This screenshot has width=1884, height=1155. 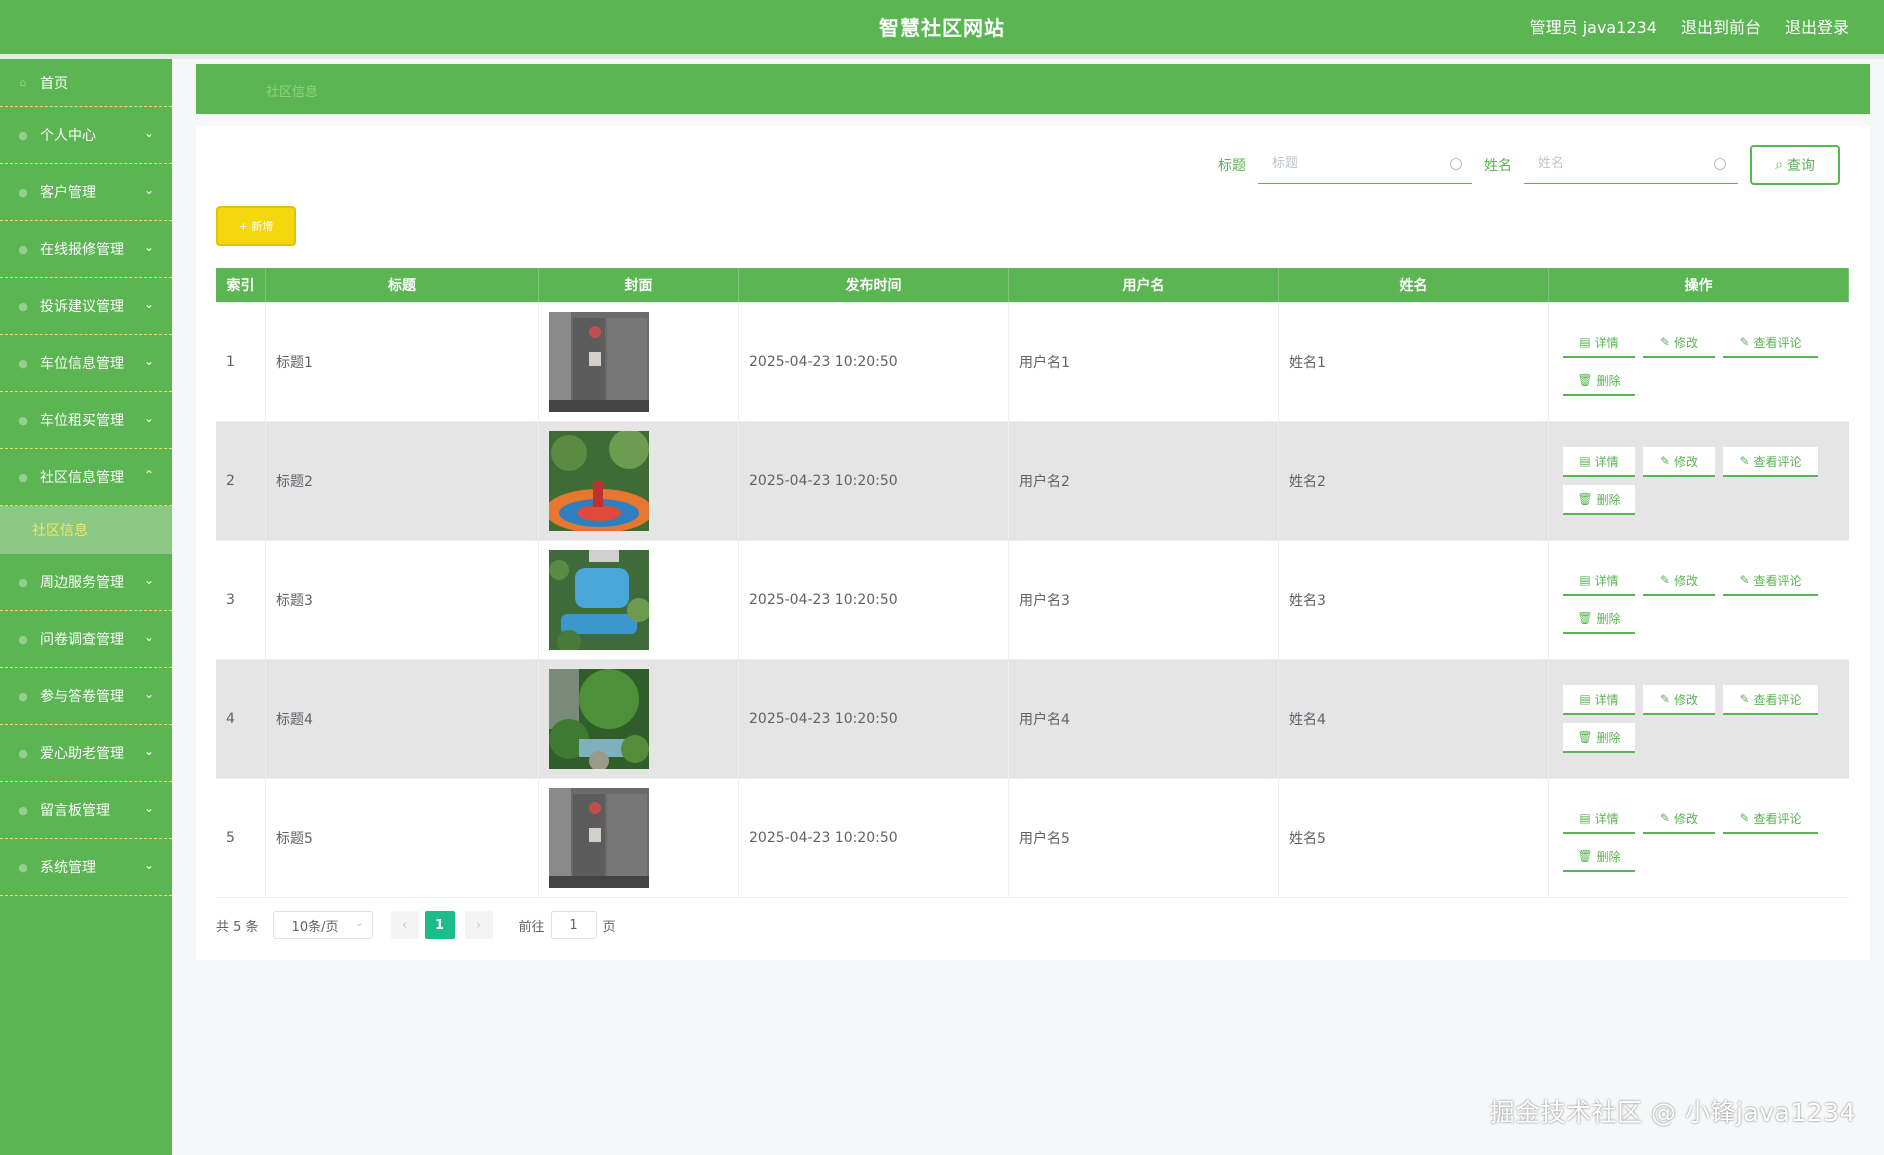 I want to click on detail-button-label: 详情, so click(x=1606, y=461).